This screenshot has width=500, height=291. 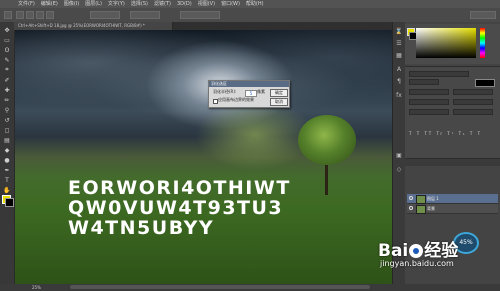 What do you see at coordinates (261, 91) in the screenshot?
I see `unit-label: 像素` at bounding box center [261, 91].